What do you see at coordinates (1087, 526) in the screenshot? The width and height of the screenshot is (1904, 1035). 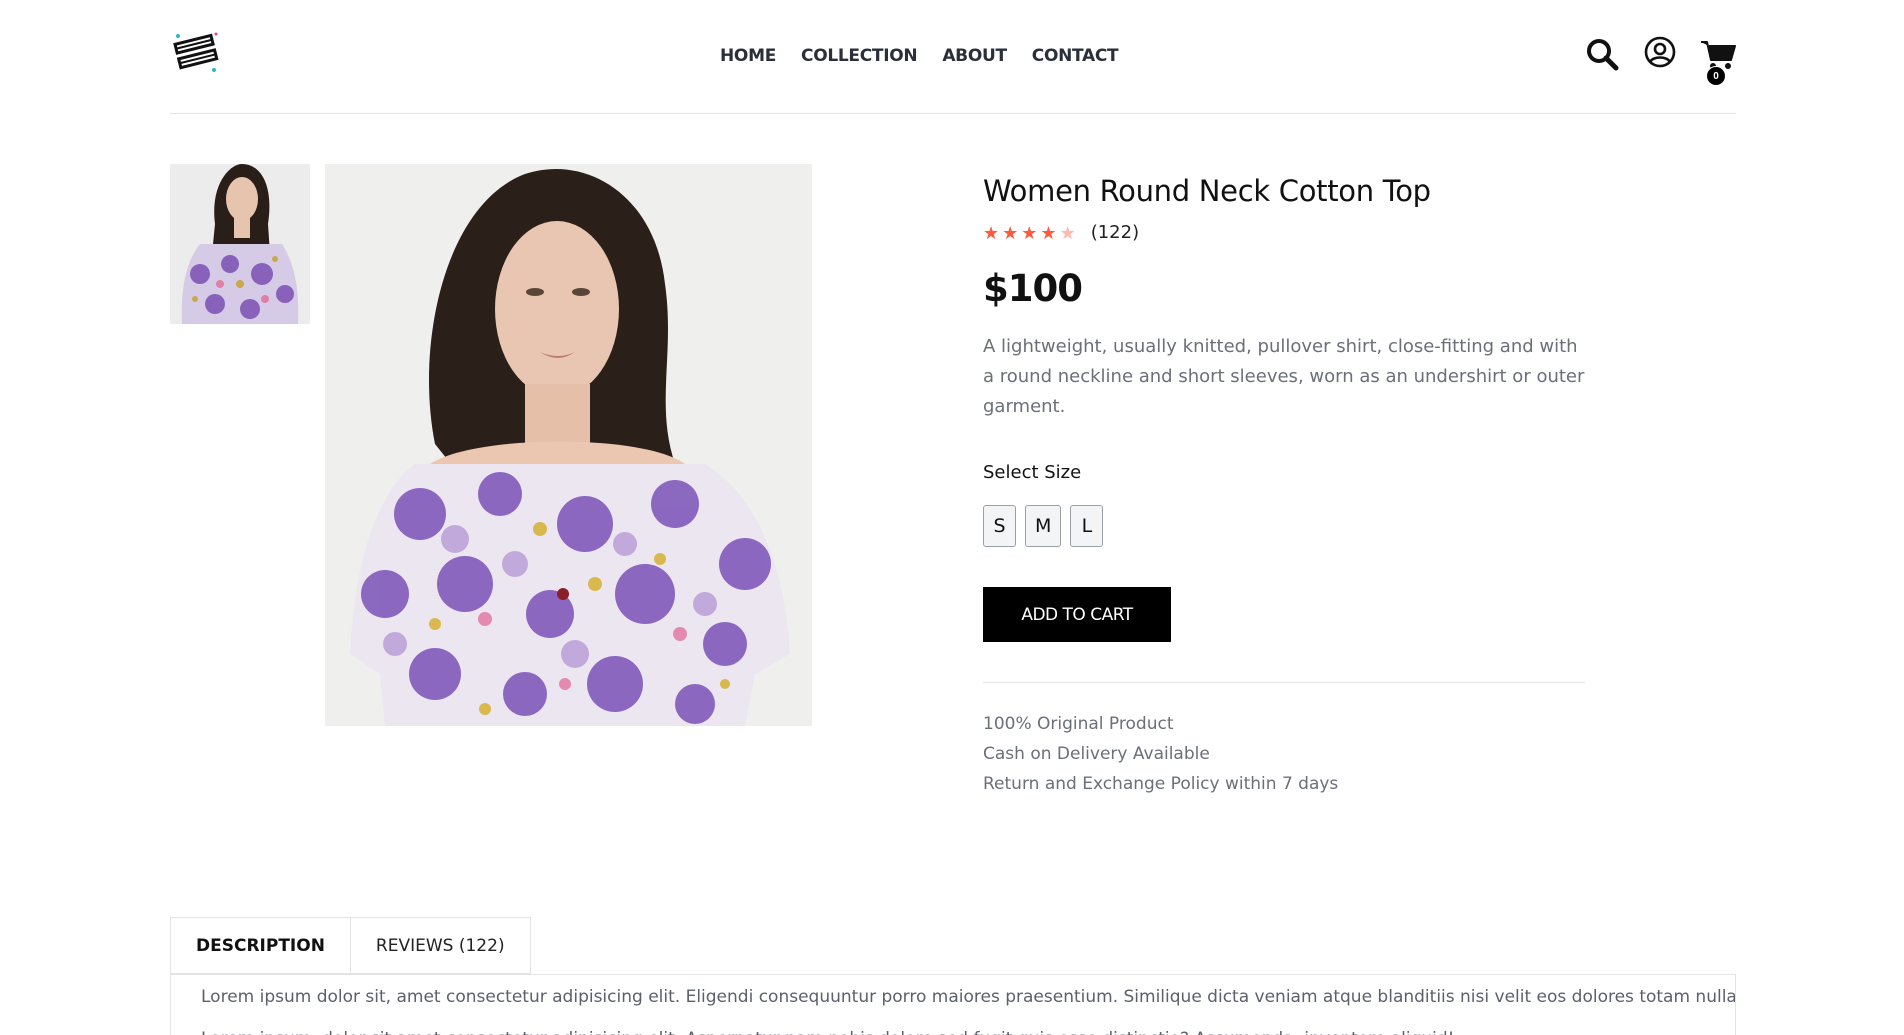 I see `size-option-l: L` at bounding box center [1087, 526].